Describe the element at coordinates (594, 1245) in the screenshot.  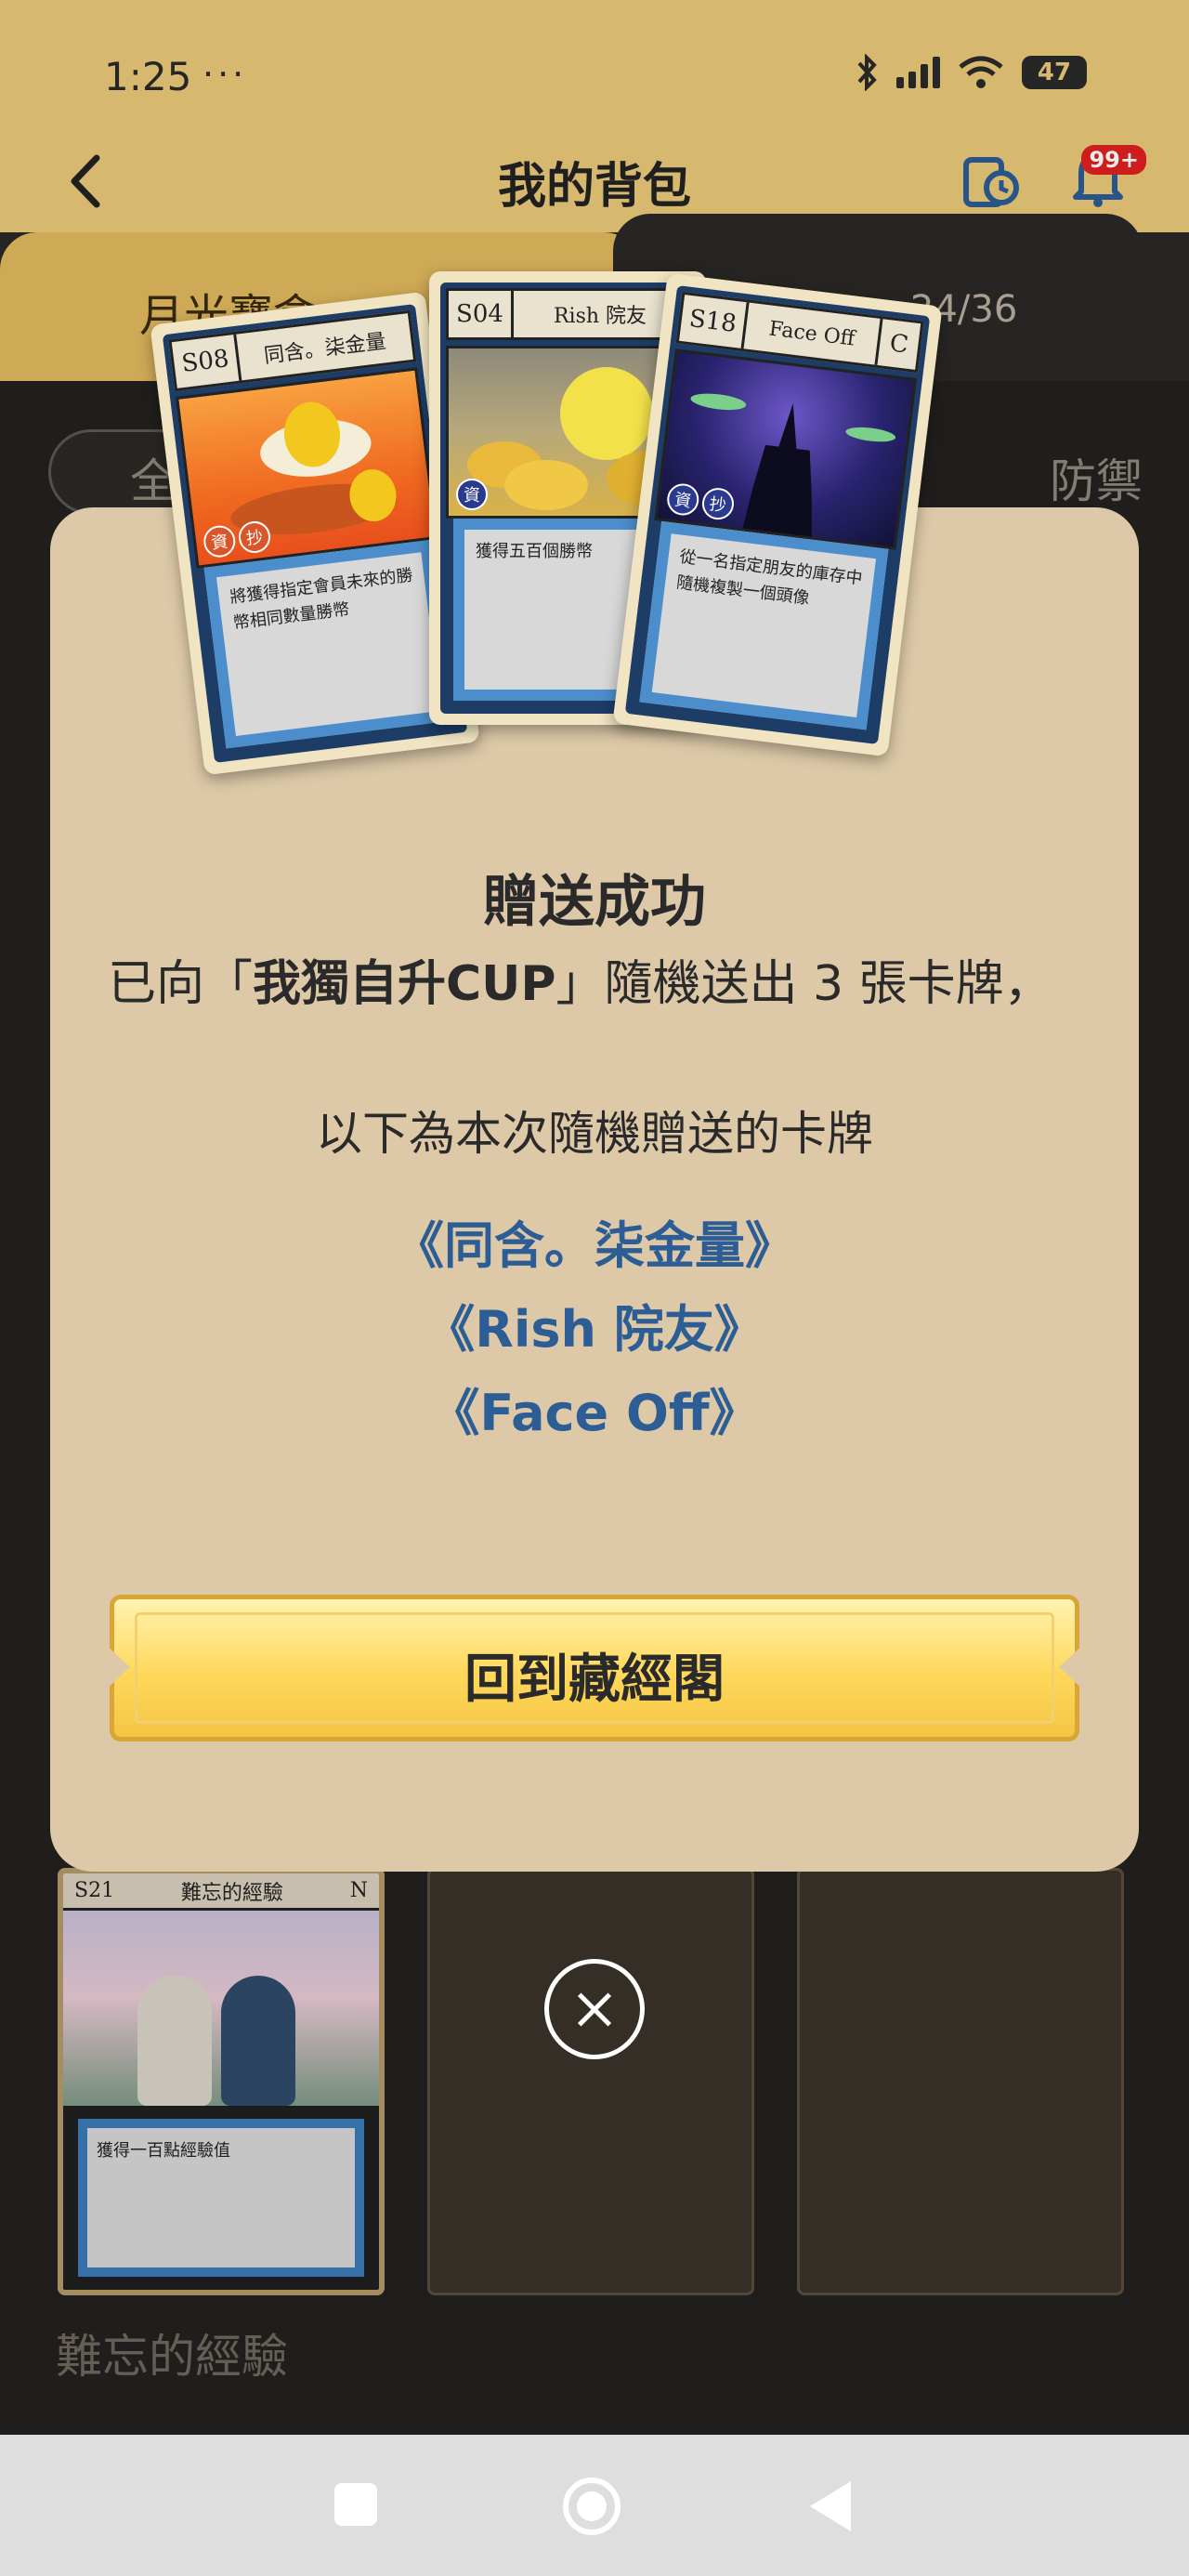
I see `gift-list-item: 《同含。柒金量》` at that location.